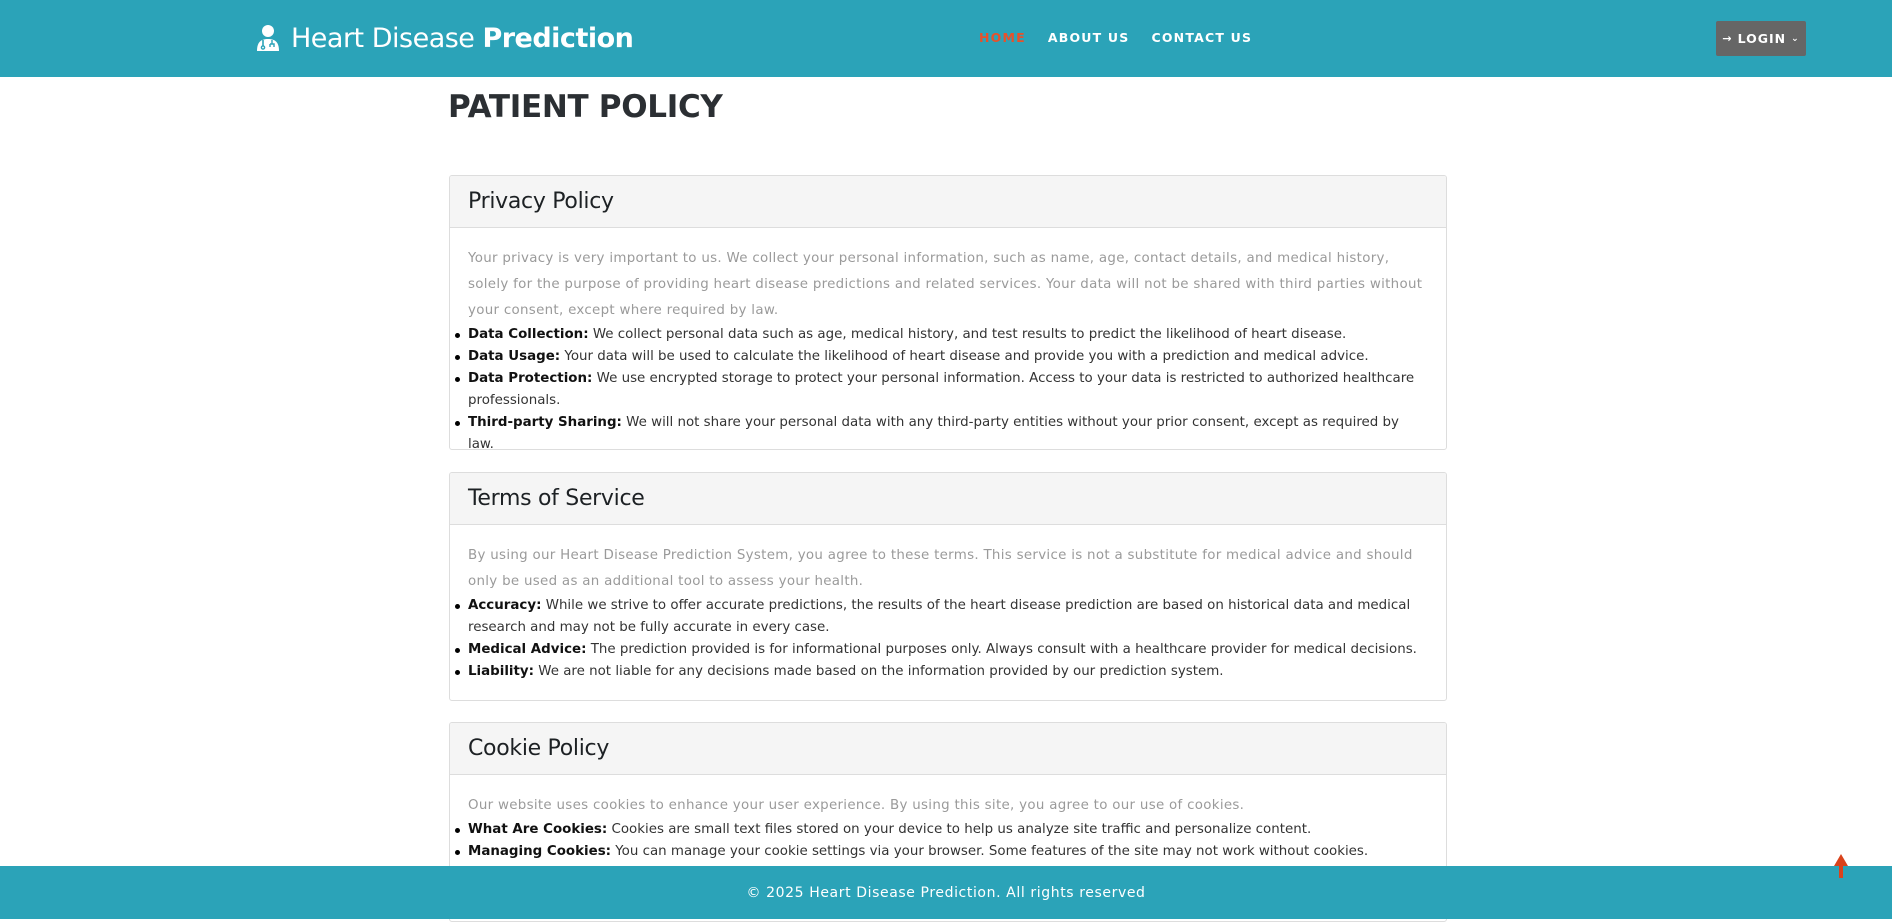 Image resolution: width=1892 pixels, height=922 pixels. Describe the element at coordinates (541, 201) in the screenshot. I see `panel-title: Privacy Policy` at that location.